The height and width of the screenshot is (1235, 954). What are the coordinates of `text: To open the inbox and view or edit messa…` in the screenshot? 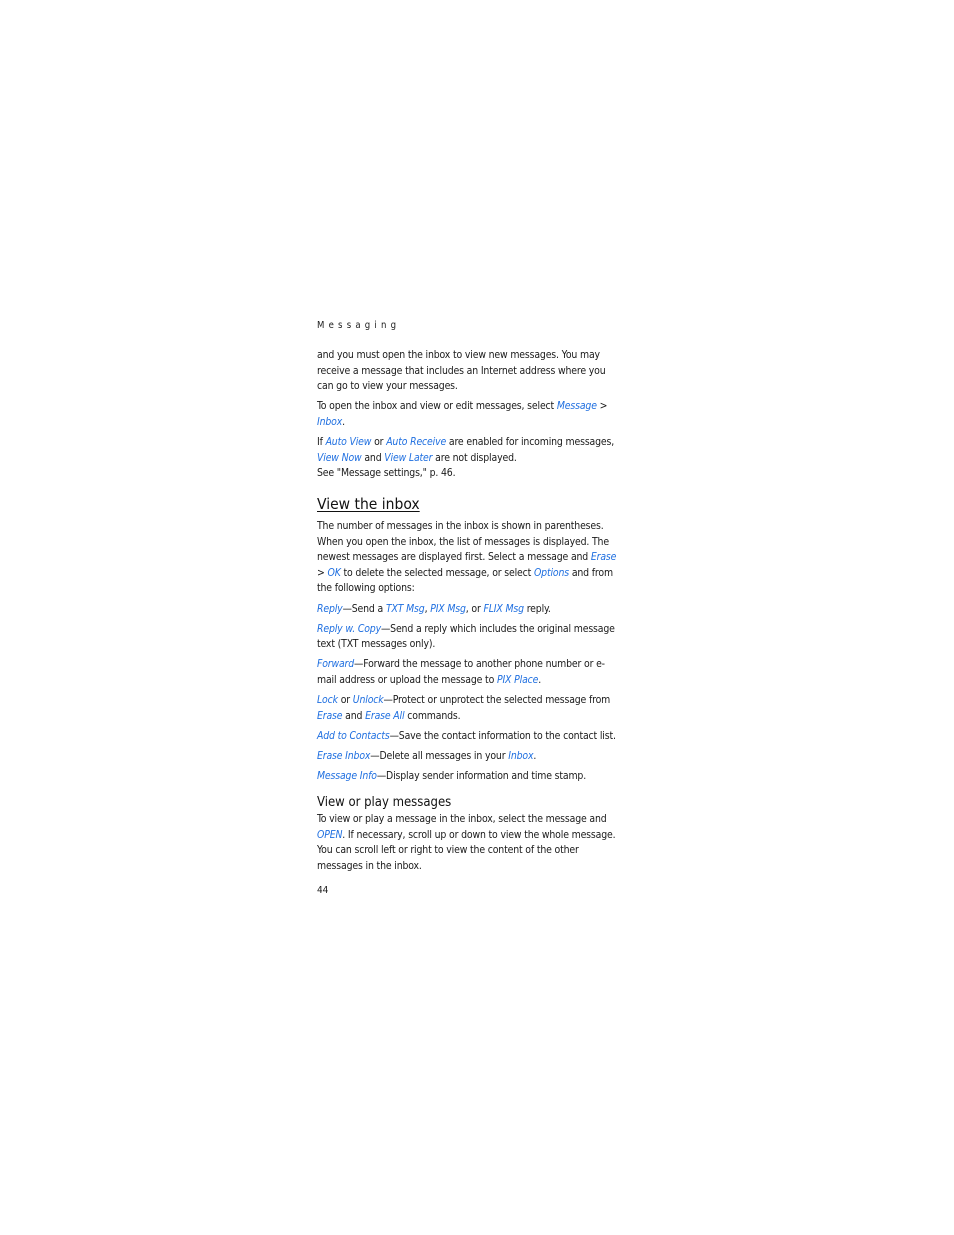 It's located at (437, 406).